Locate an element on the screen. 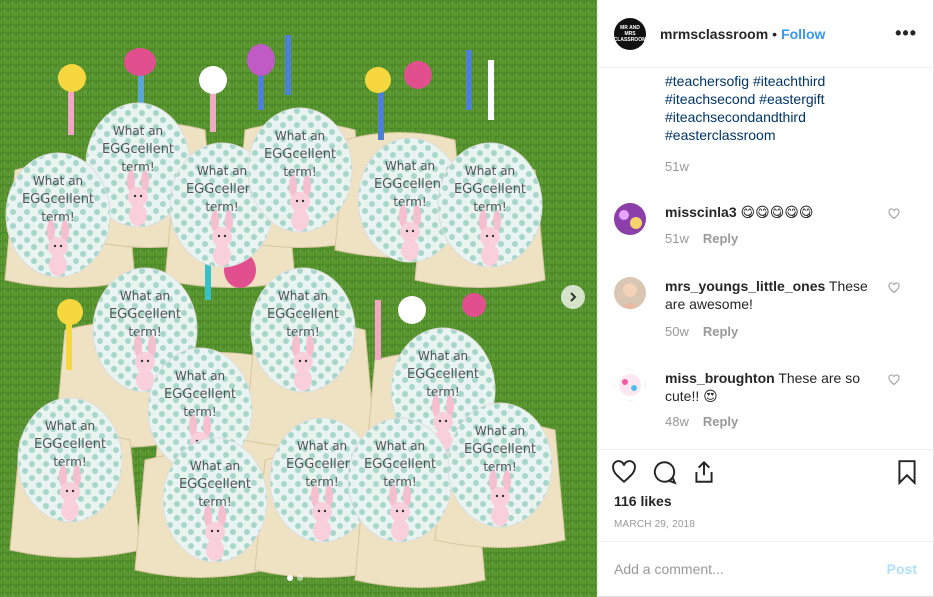 The height and width of the screenshot is (597, 934). caption-line: #iteachsecond #eastergift is located at coordinates (745, 99).